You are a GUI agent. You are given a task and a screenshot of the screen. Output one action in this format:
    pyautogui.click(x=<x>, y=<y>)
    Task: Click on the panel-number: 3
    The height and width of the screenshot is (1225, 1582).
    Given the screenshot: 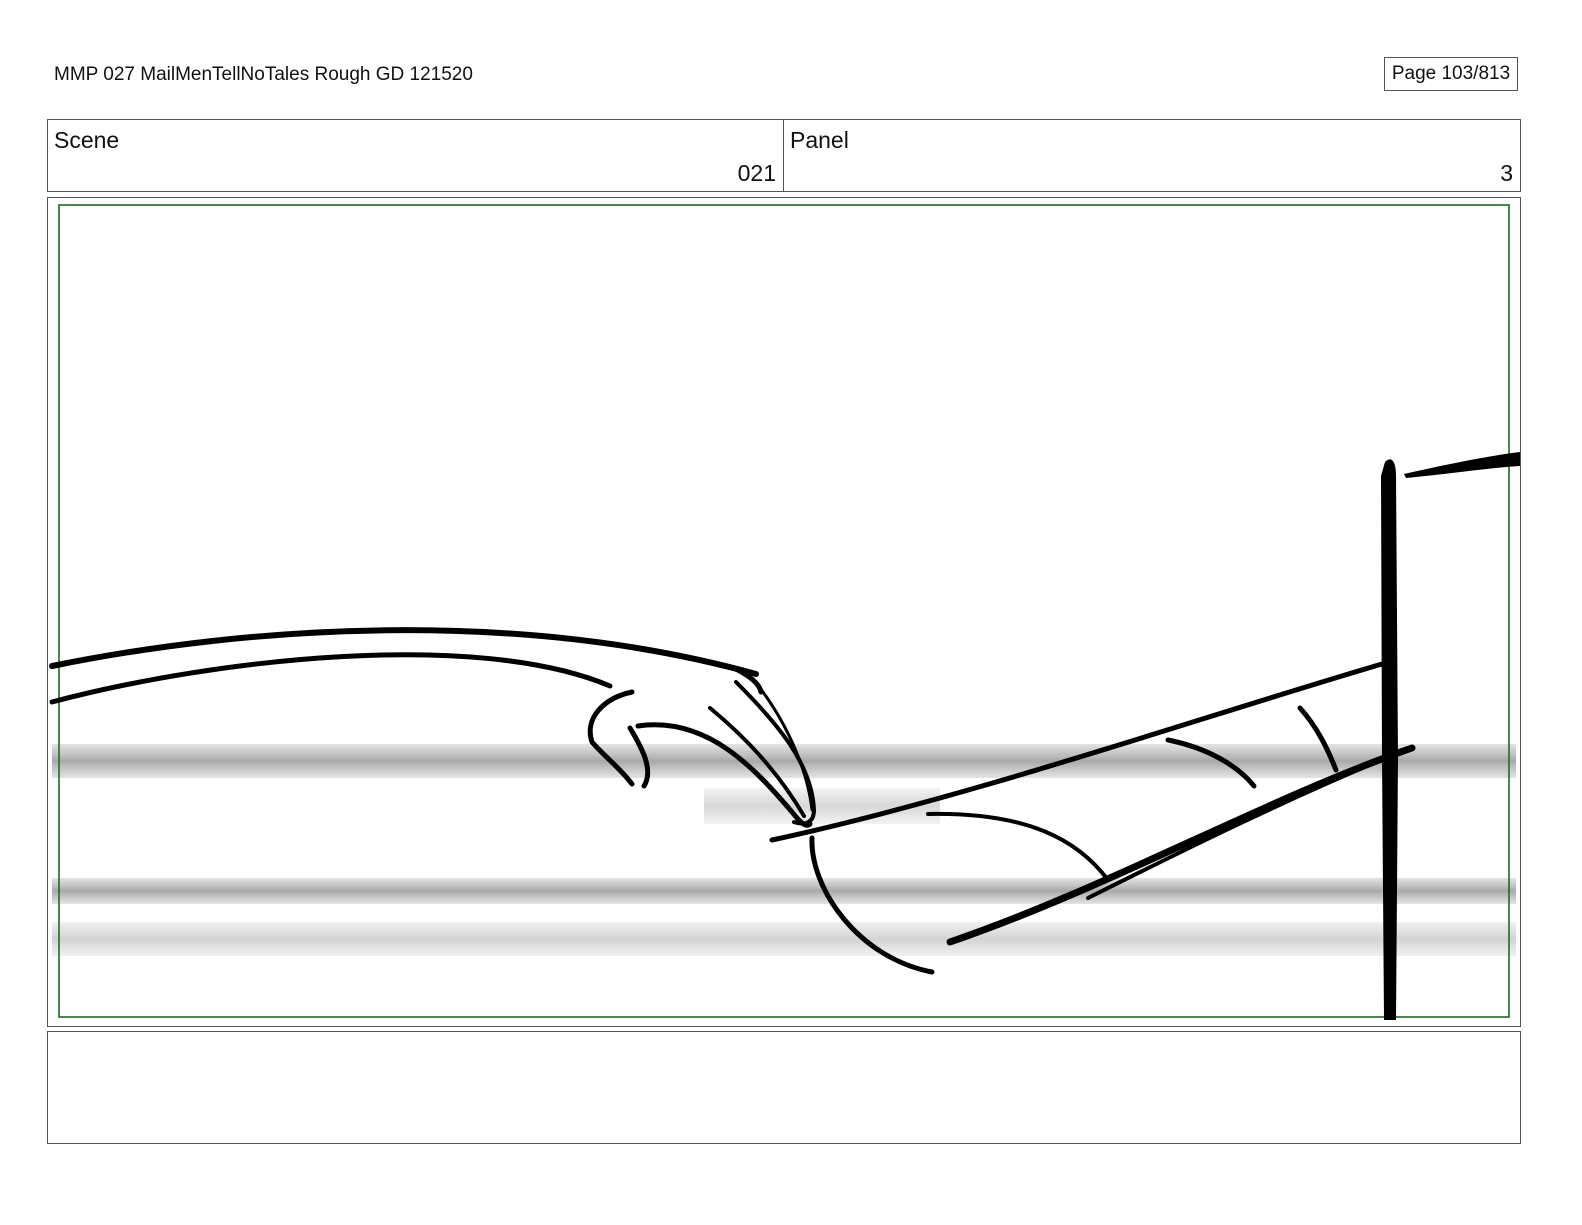 What is the action you would take?
    pyautogui.click(x=1506, y=173)
    